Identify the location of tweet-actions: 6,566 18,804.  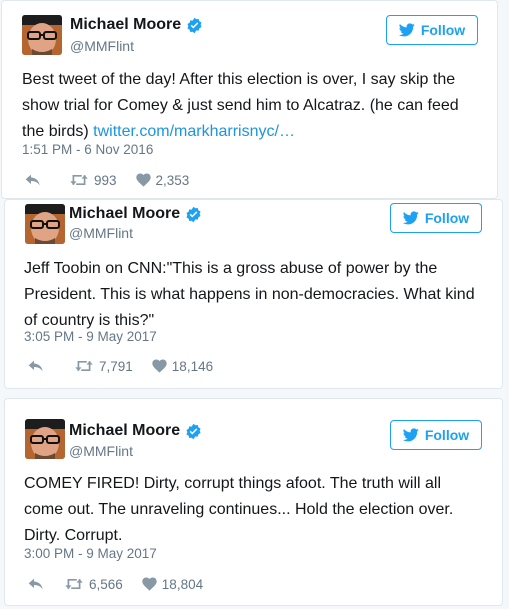
(115, 584).